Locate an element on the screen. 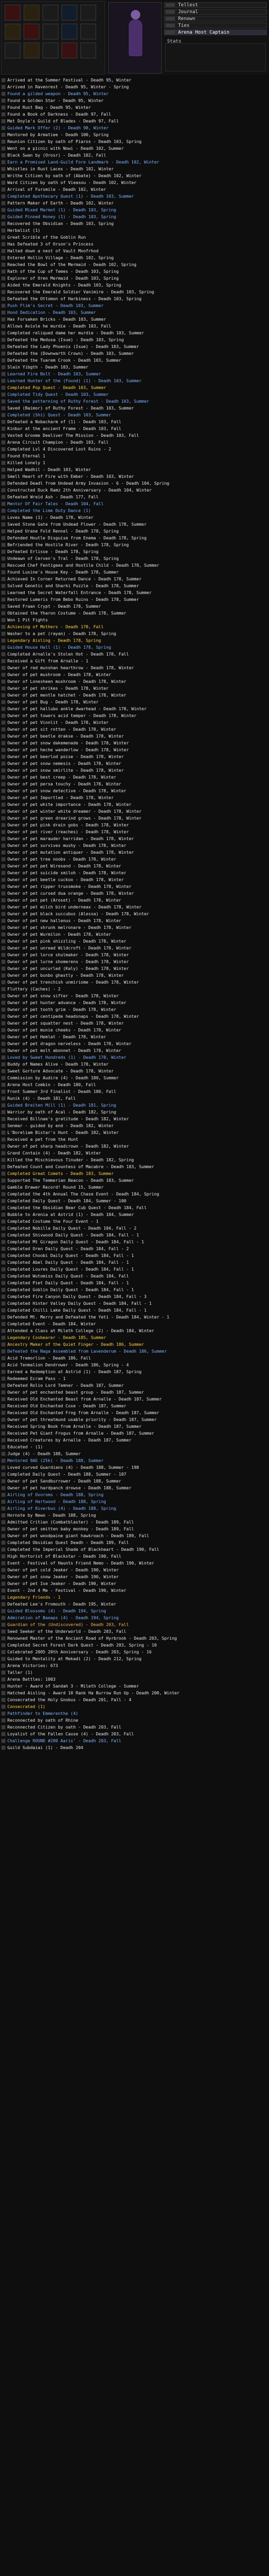  legend-text: Arena Victories: 673 is located at coordinates (32, 1665).